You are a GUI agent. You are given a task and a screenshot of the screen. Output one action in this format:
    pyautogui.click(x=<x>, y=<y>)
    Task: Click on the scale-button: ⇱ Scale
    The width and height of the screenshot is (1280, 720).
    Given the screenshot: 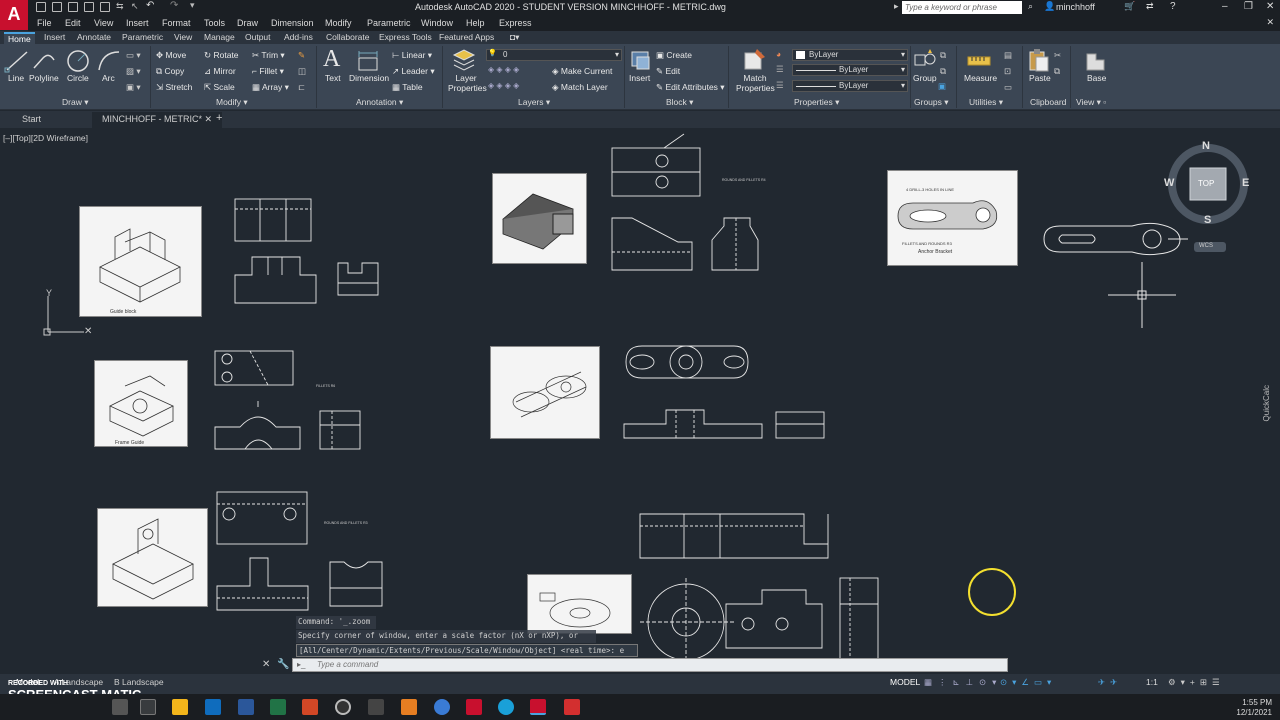 What is the action you would take?
    pyautogui.click(x=219, y=87)
    